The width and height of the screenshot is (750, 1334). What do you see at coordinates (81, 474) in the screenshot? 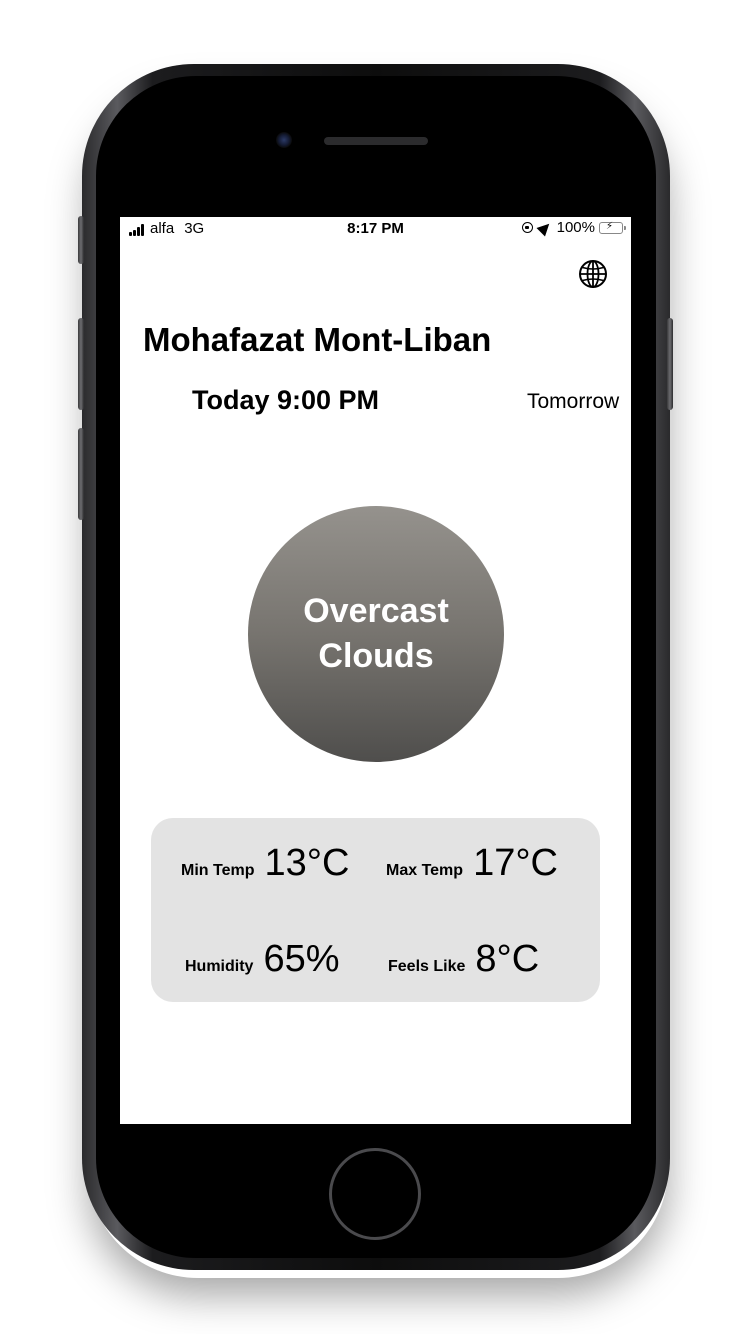
I see `volume-down-button` at bounding box center [81, 474].